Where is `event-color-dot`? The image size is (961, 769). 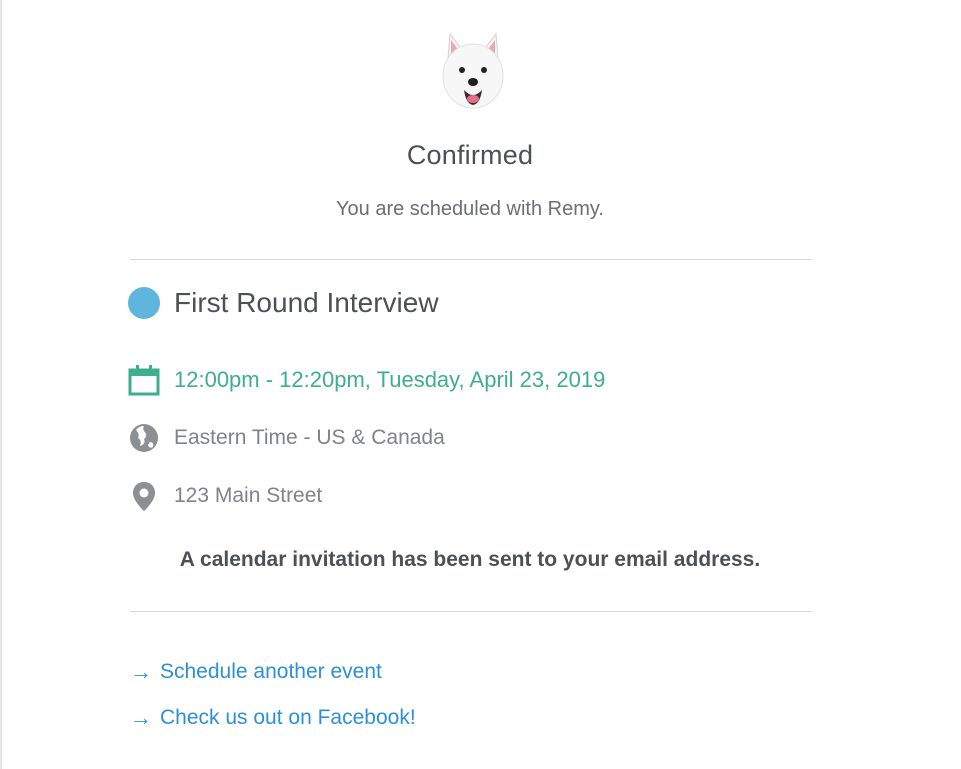 event-color-dot is located at coordinates (144, 303).